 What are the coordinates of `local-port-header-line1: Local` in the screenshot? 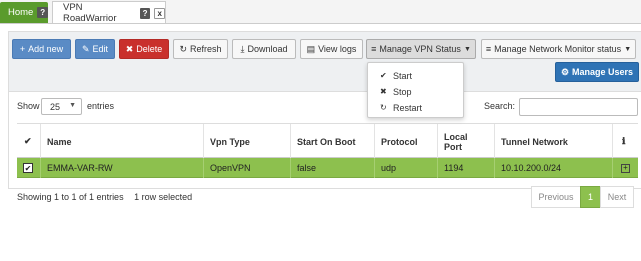 It's located at (456, 136).